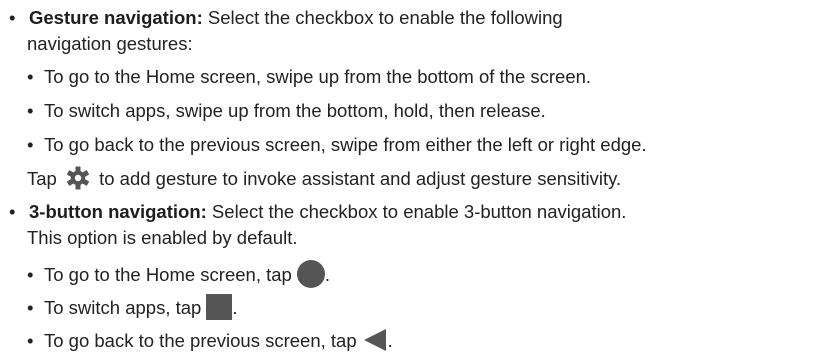  I want to click on sub-item-text: To go back to the previous screen, tap, so click(200, 340).